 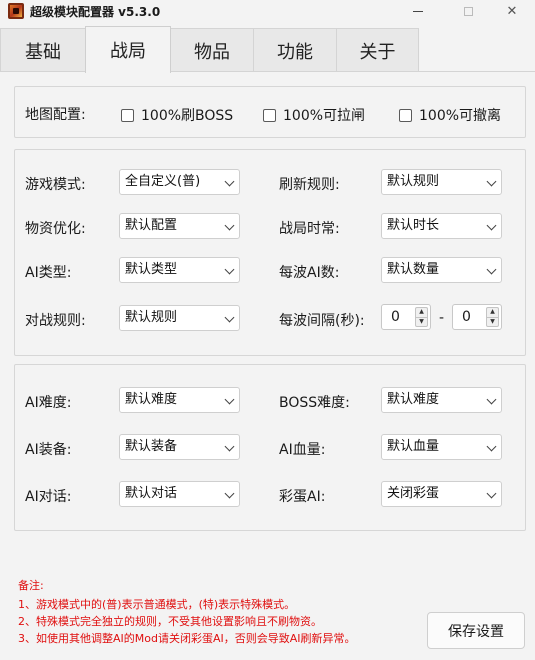 What do you see at coordinates (151, 446) in the screenshot?
I see `select-value: 默认装备` at bounding box center [151, 446].